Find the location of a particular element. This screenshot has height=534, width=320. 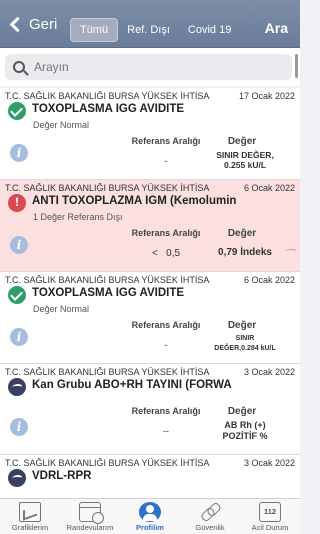

result-value-line1: SINIR is located at coordinates (245, 338).